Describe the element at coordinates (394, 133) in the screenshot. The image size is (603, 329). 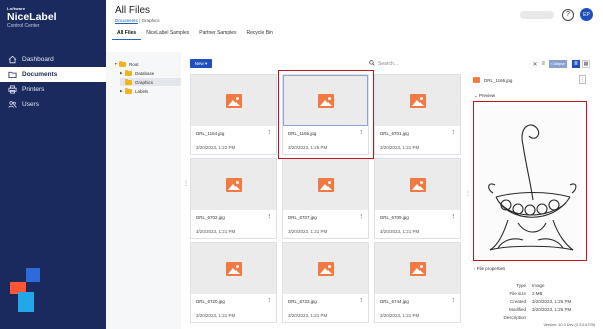
I see `file-name: DRL_6701.jpg` at that location.